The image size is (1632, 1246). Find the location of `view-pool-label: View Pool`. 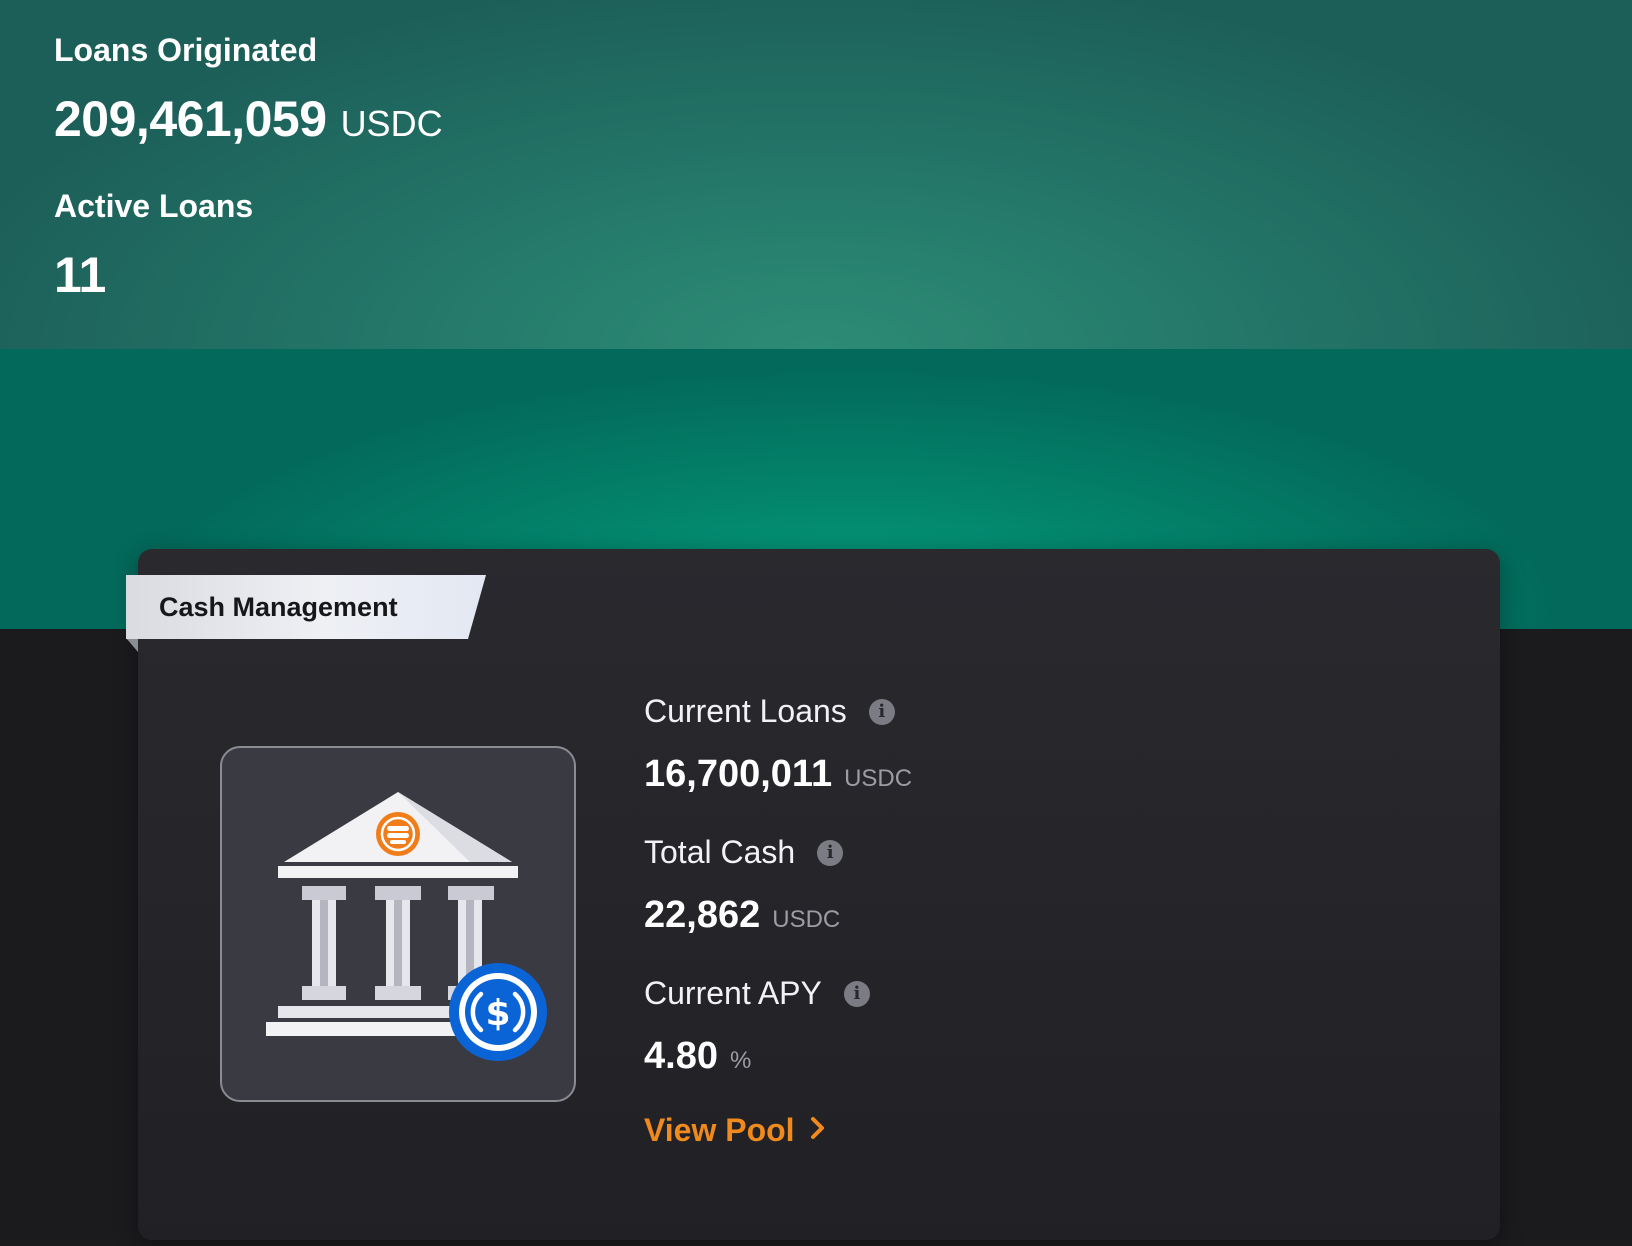

view-pool-label: View Pool is located at coordinates (719, 1130).